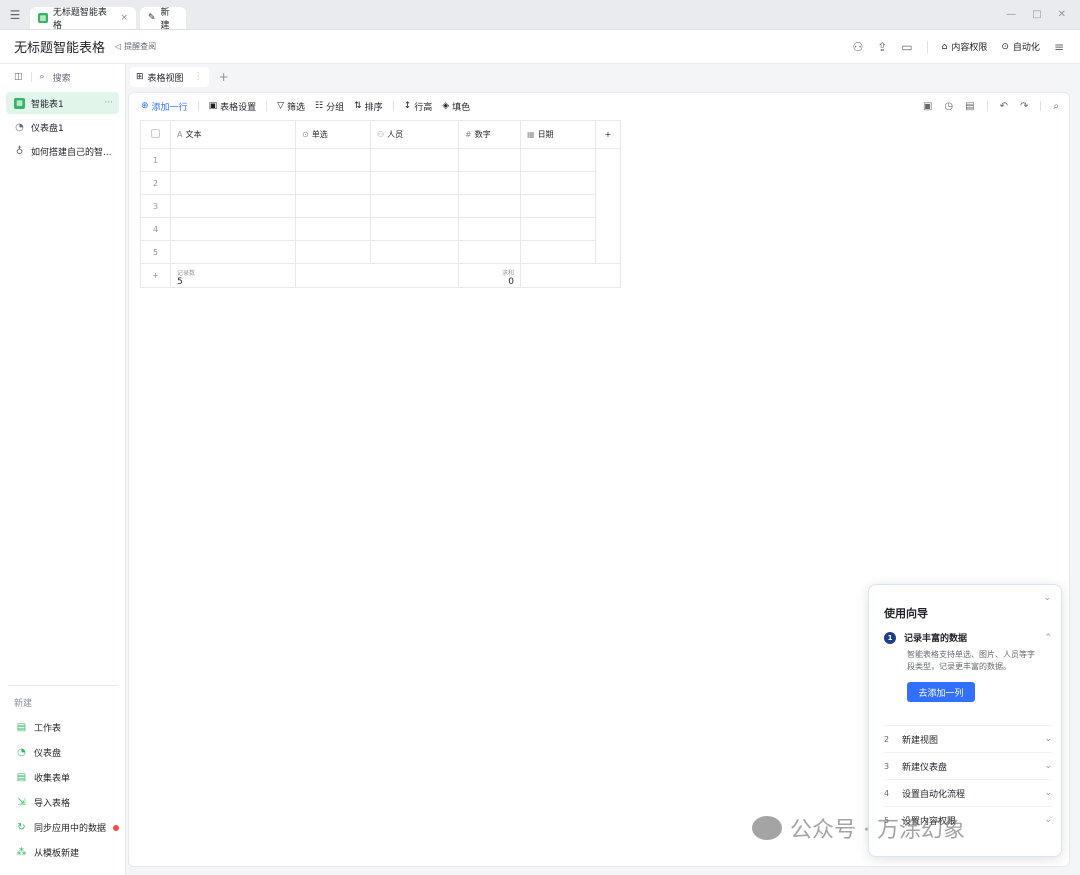 The width and height of the screenshot is (1080, 875). I want to click on step-description: 智能表格支持单选、图片、人员等字段类型，记录更丰富的数据。, so click(971, 660).